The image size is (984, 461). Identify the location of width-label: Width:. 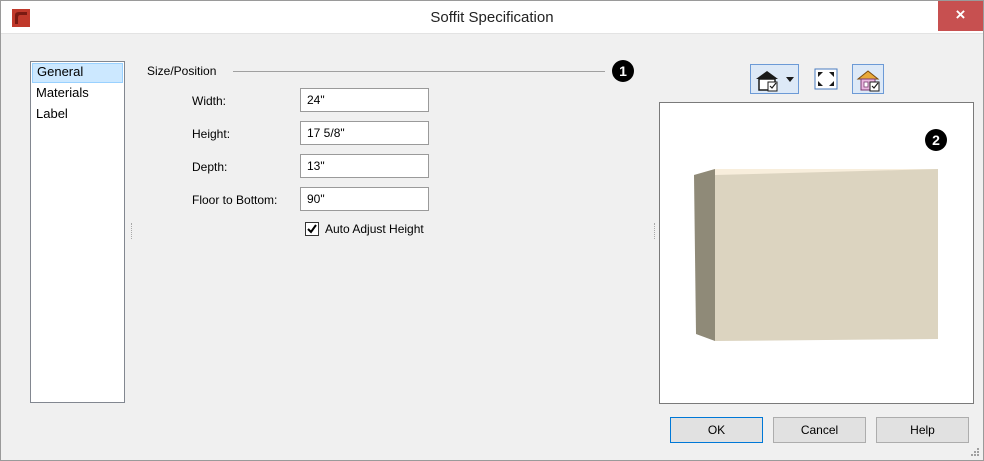
(209, 101).